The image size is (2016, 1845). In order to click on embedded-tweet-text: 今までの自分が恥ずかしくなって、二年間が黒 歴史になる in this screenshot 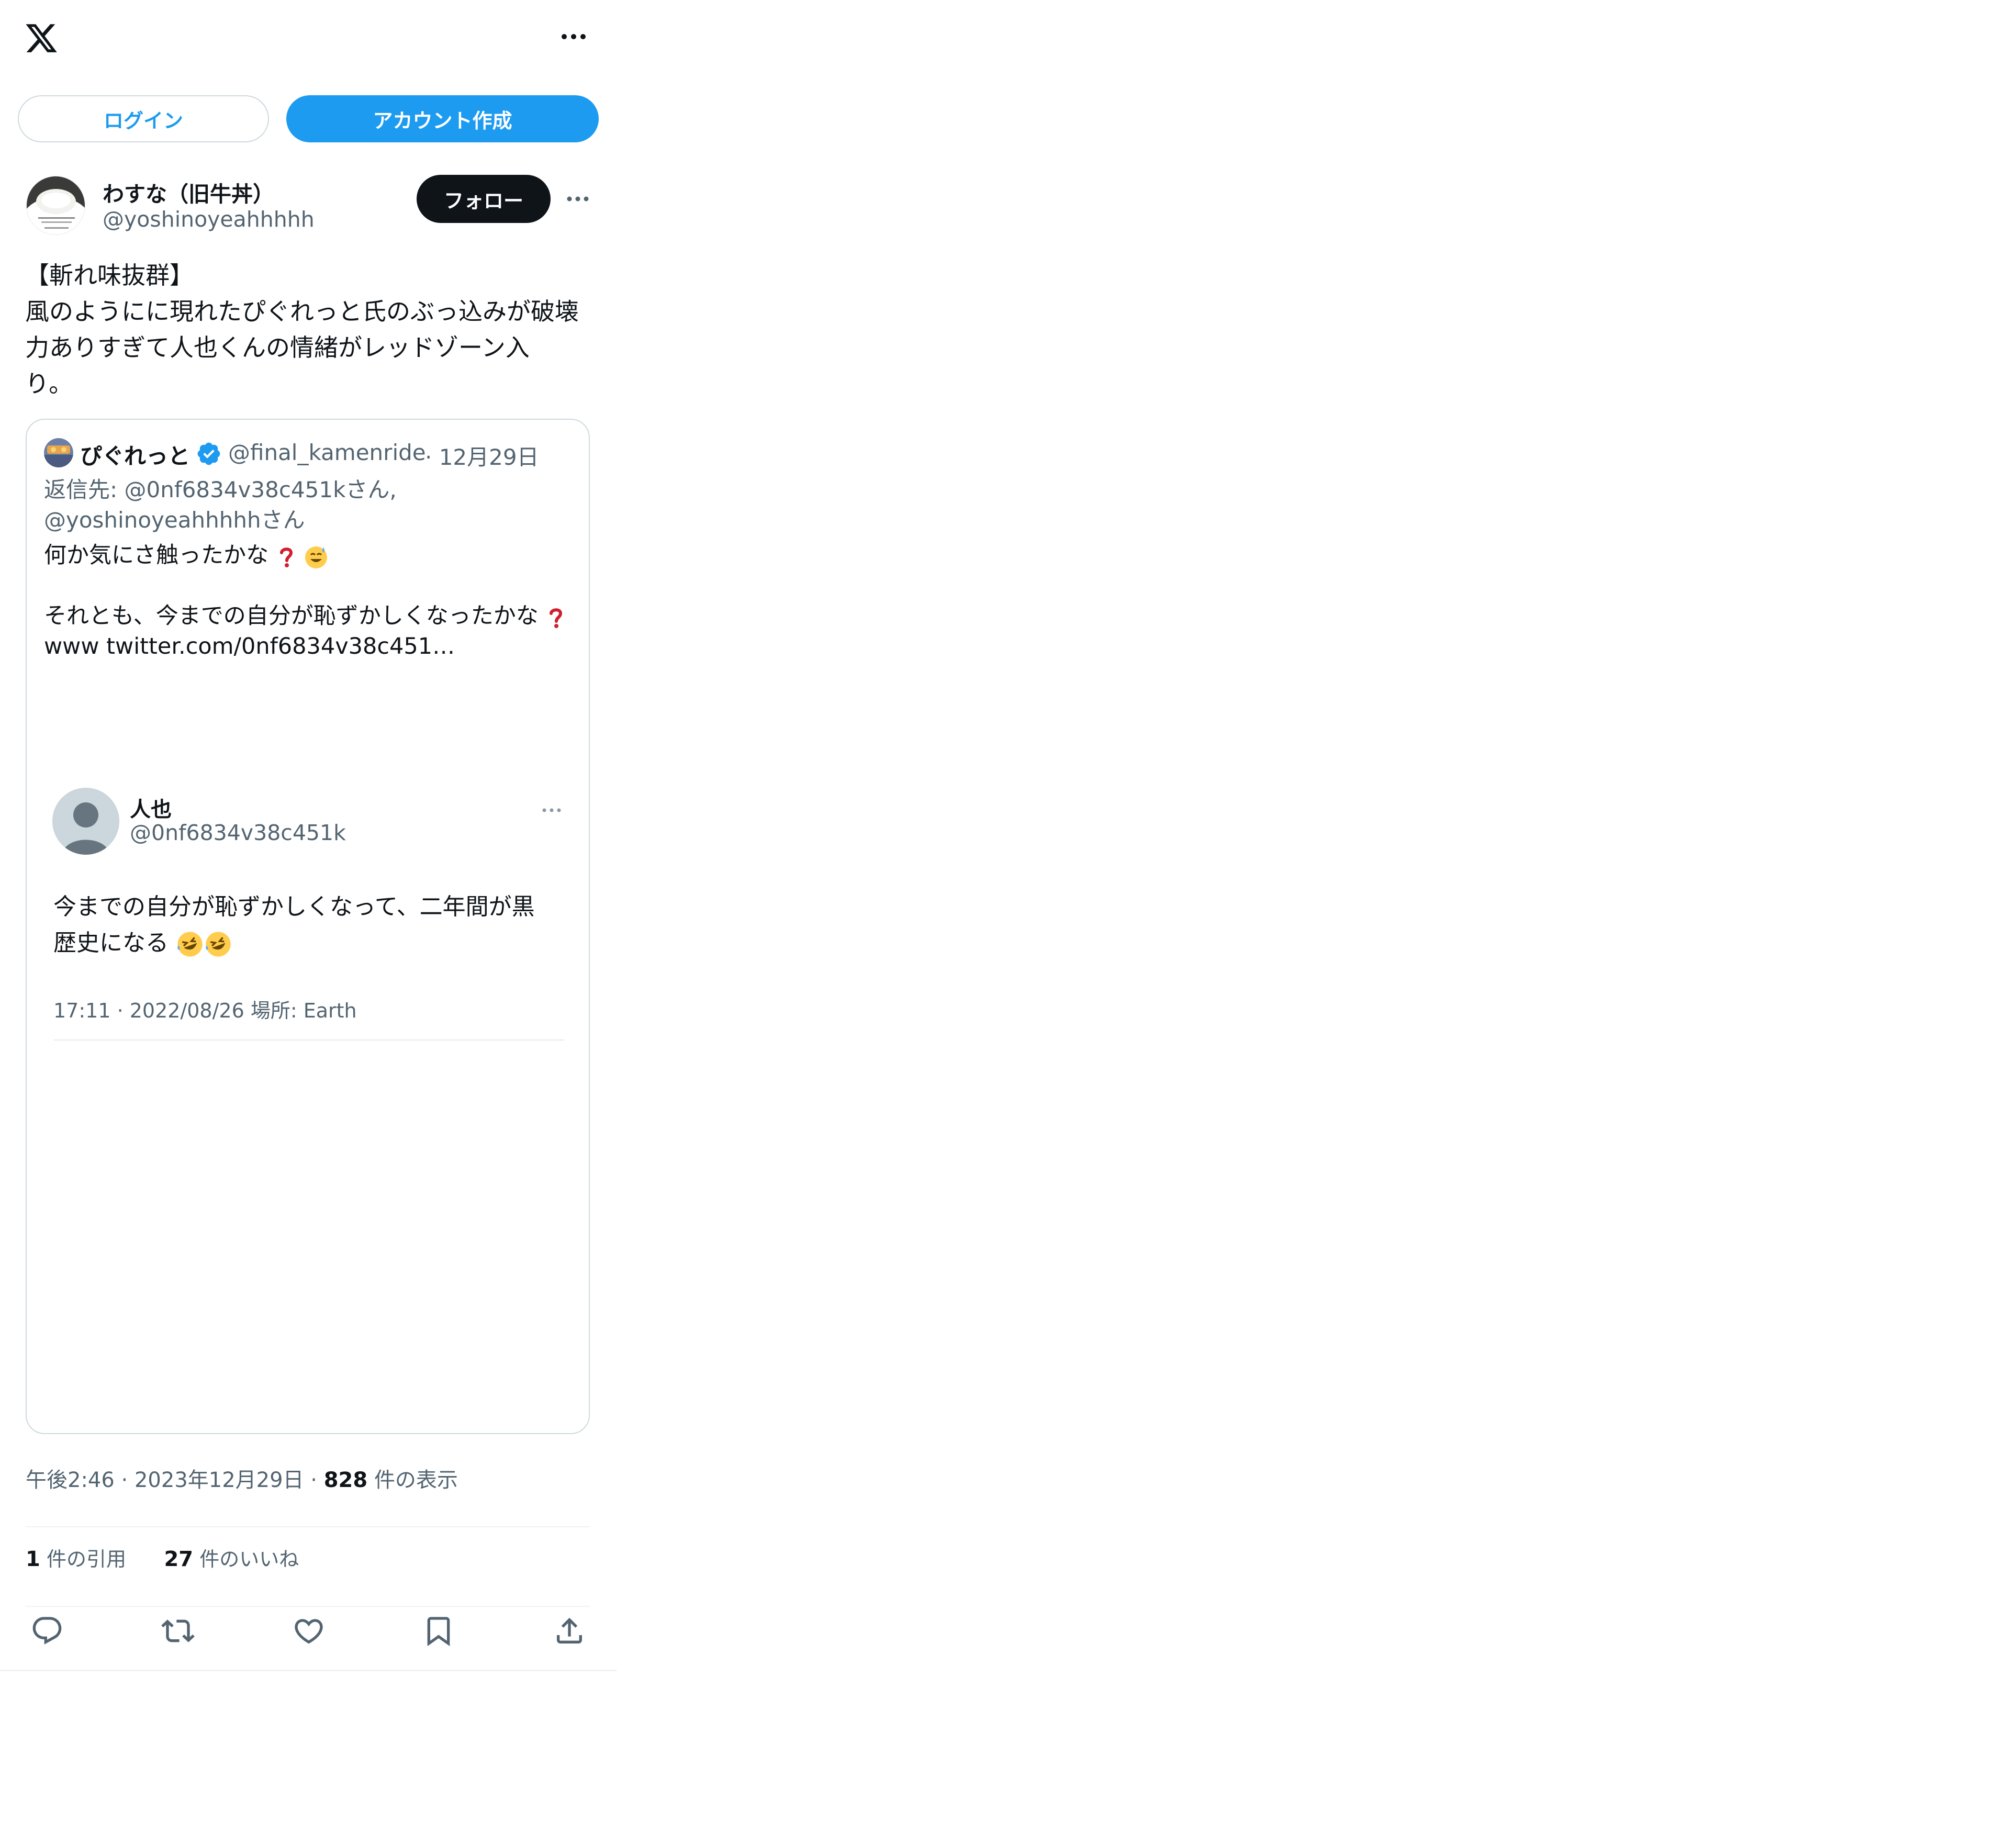, I will do `click(315, 925)`.